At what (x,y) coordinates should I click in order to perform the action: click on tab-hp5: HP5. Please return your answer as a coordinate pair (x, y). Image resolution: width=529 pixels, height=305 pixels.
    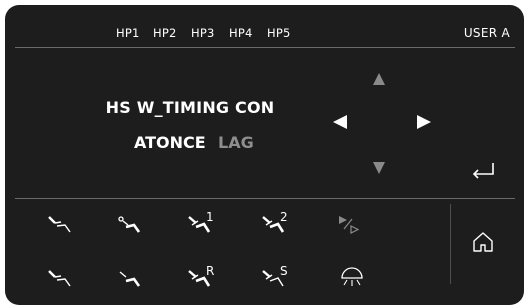
    Looking at the image, I should click on (279, 33).